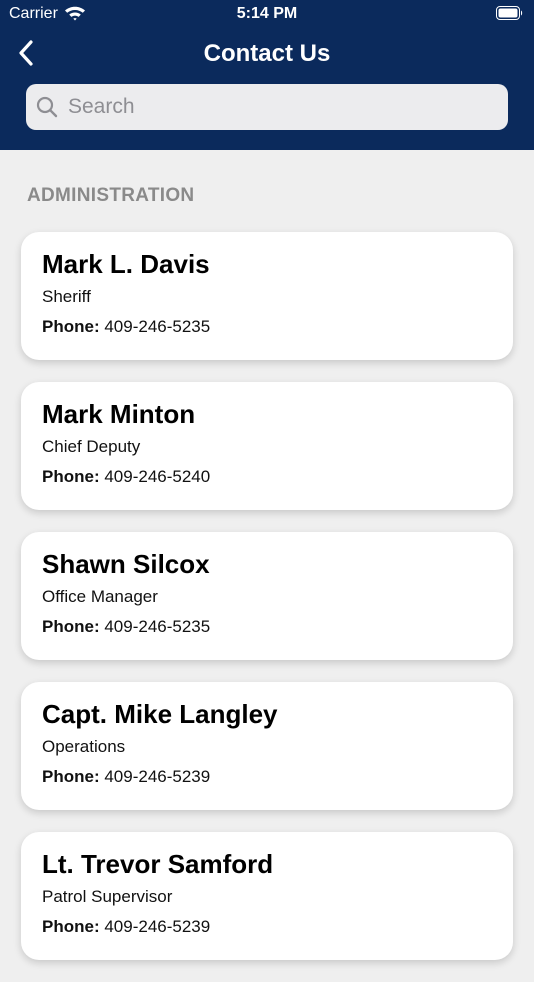  Describe the element at coordinates (47, 107) in the screenshot. I see `search-icon` at that location.